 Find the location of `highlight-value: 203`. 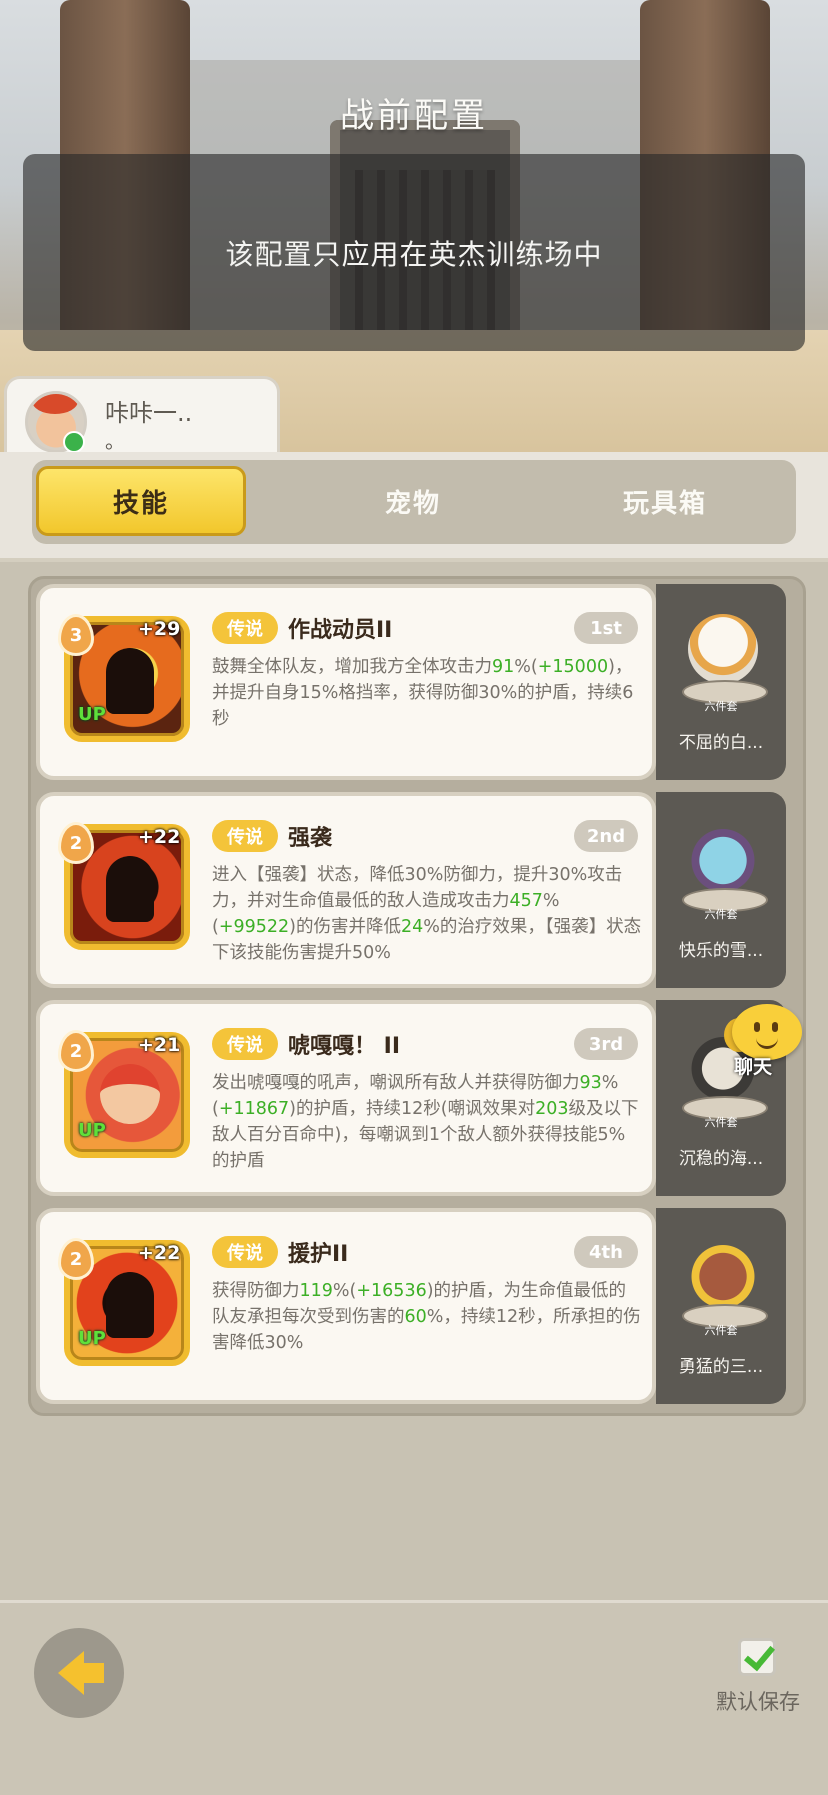

highlight-value: 203 is located at coordinates (552, 1109).